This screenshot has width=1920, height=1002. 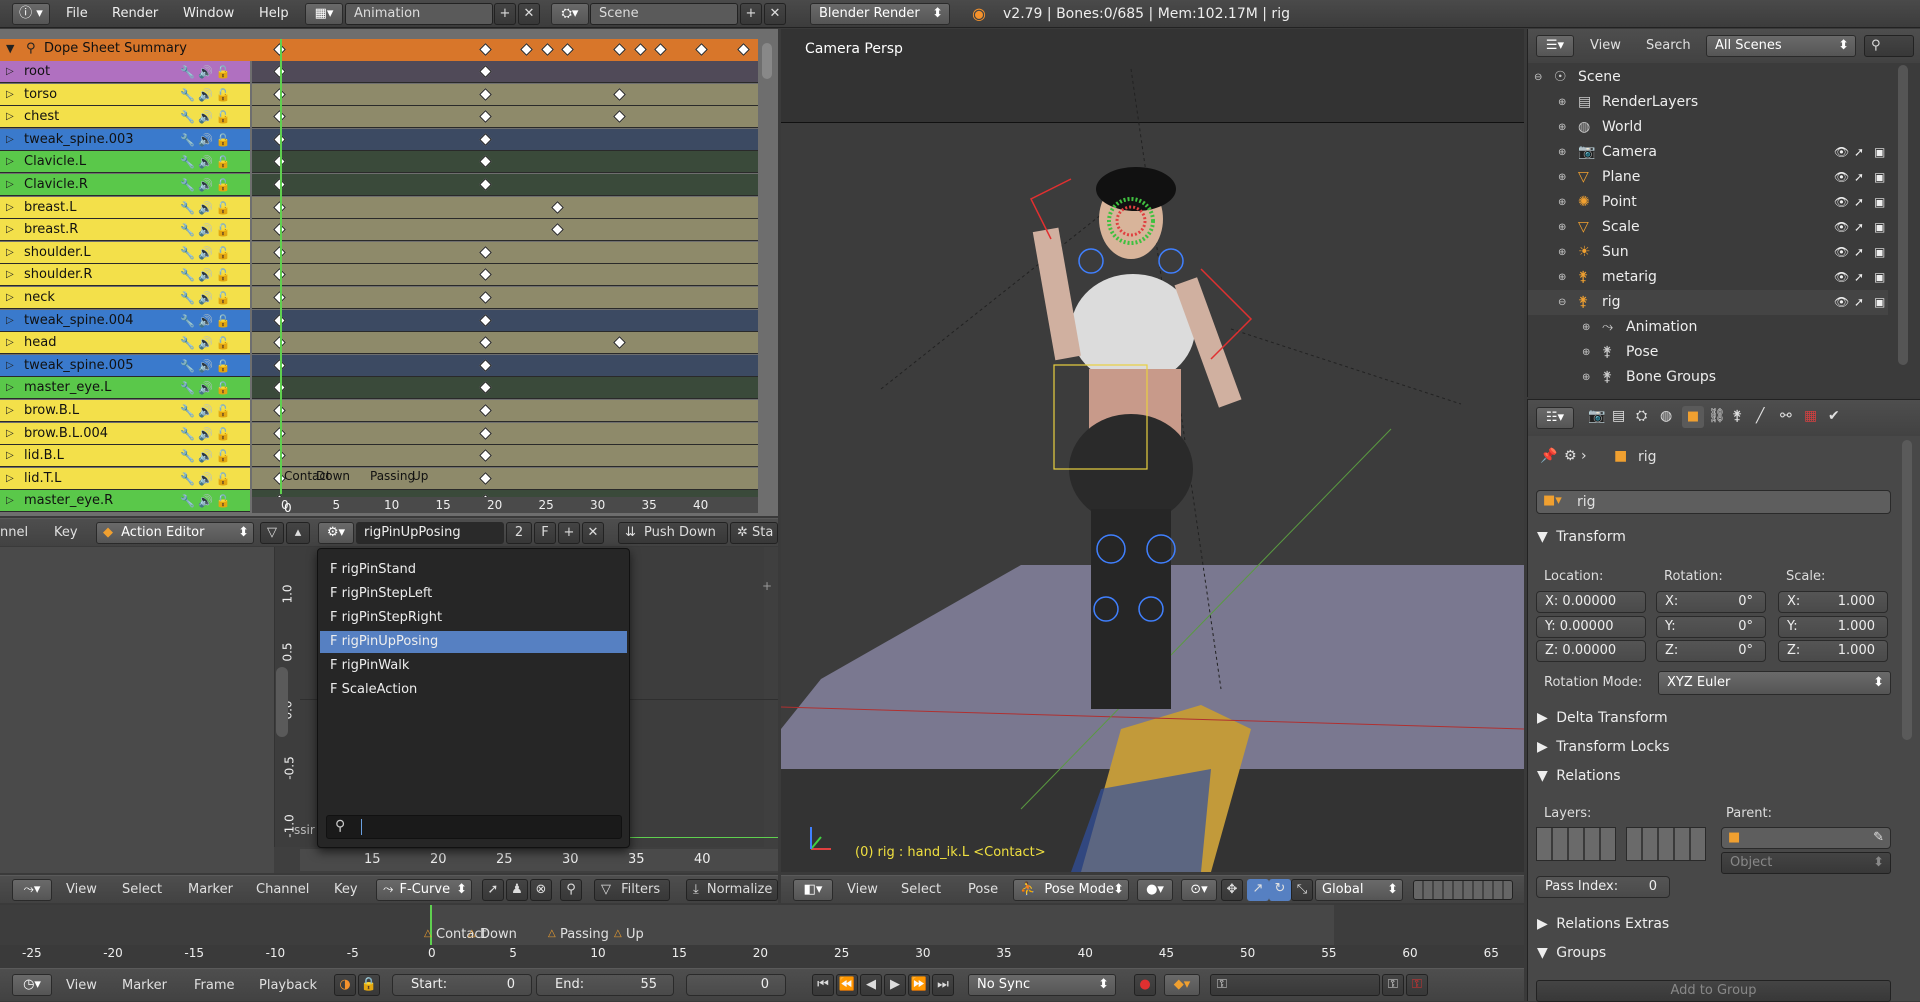 I want to click on insert-keyframe-icon: ⚿, so click(x=1393, y=985).